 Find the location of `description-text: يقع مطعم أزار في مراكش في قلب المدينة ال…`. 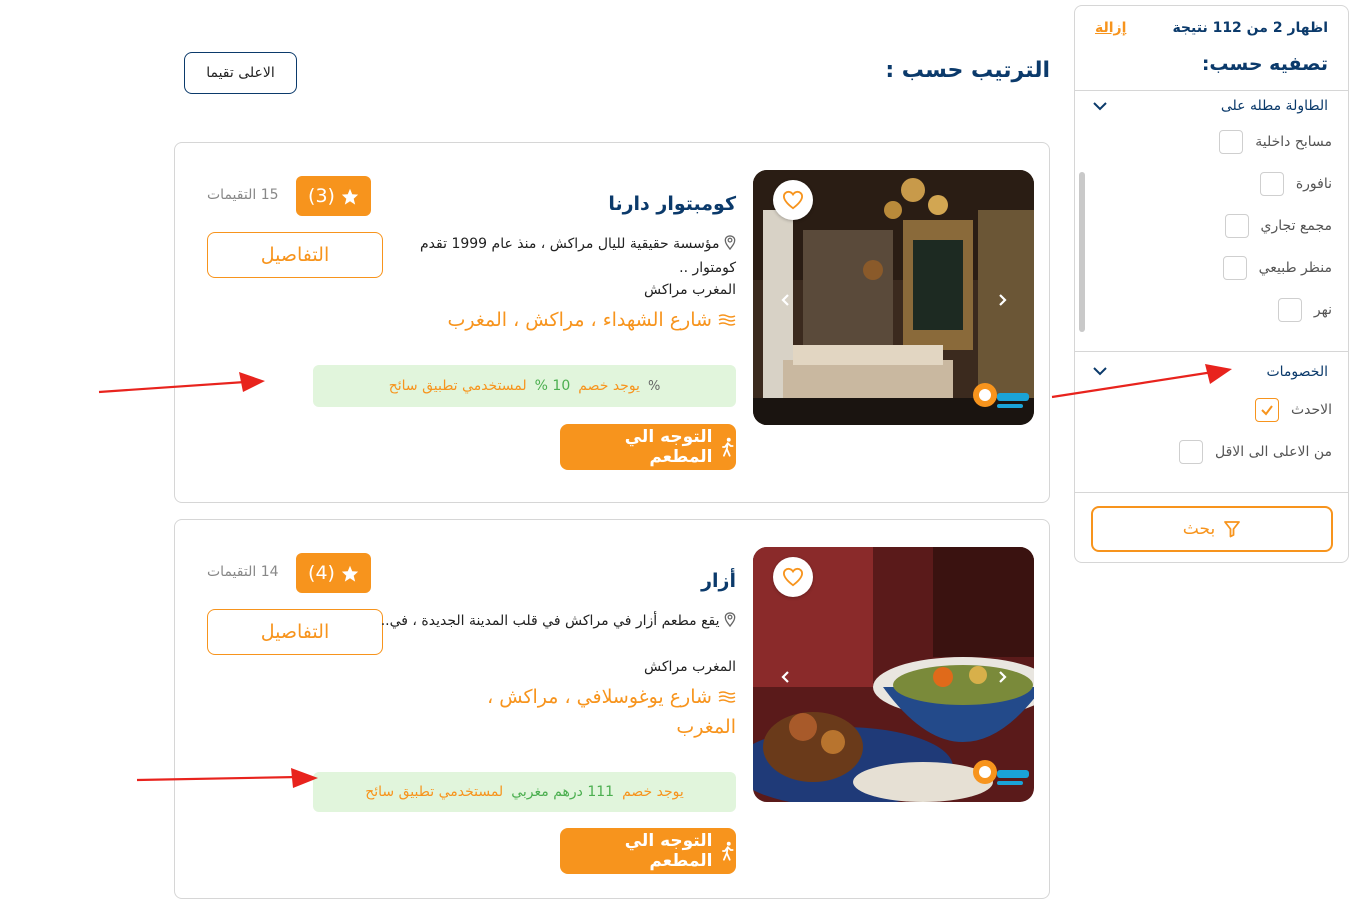

description-text: يقع مطعم أزار في مراكش في قلب المدينة ال… is located at coordinates (550, 621).